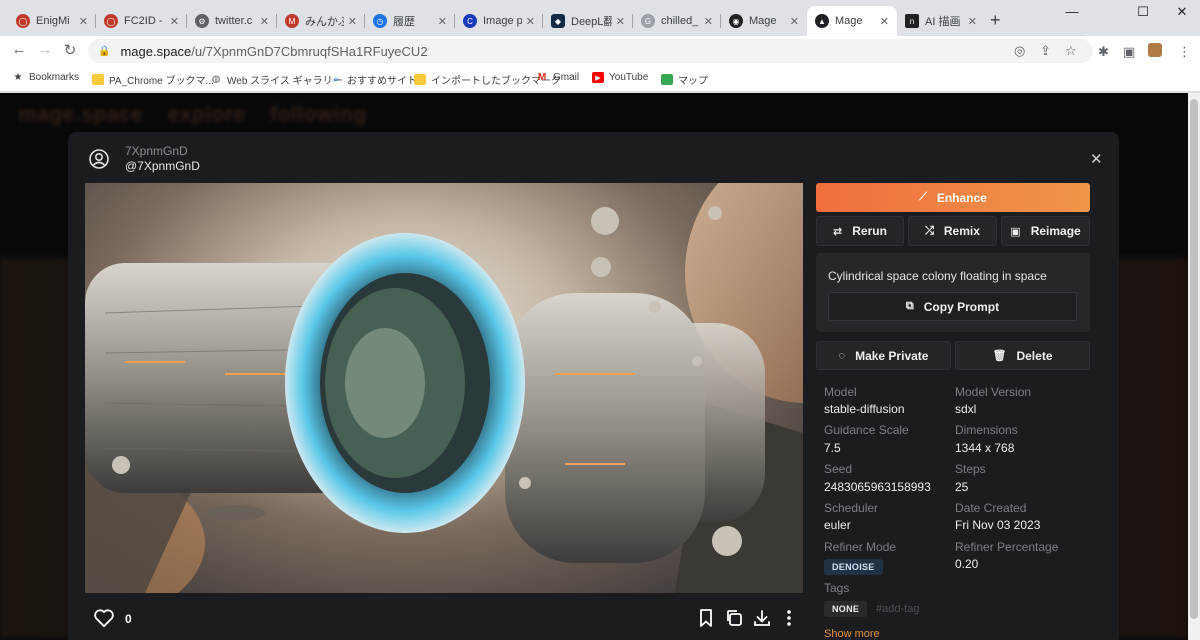 The height and width of the screenshot is (640, 1200). I want to click on remix-label: Remix, so click(961, 231).